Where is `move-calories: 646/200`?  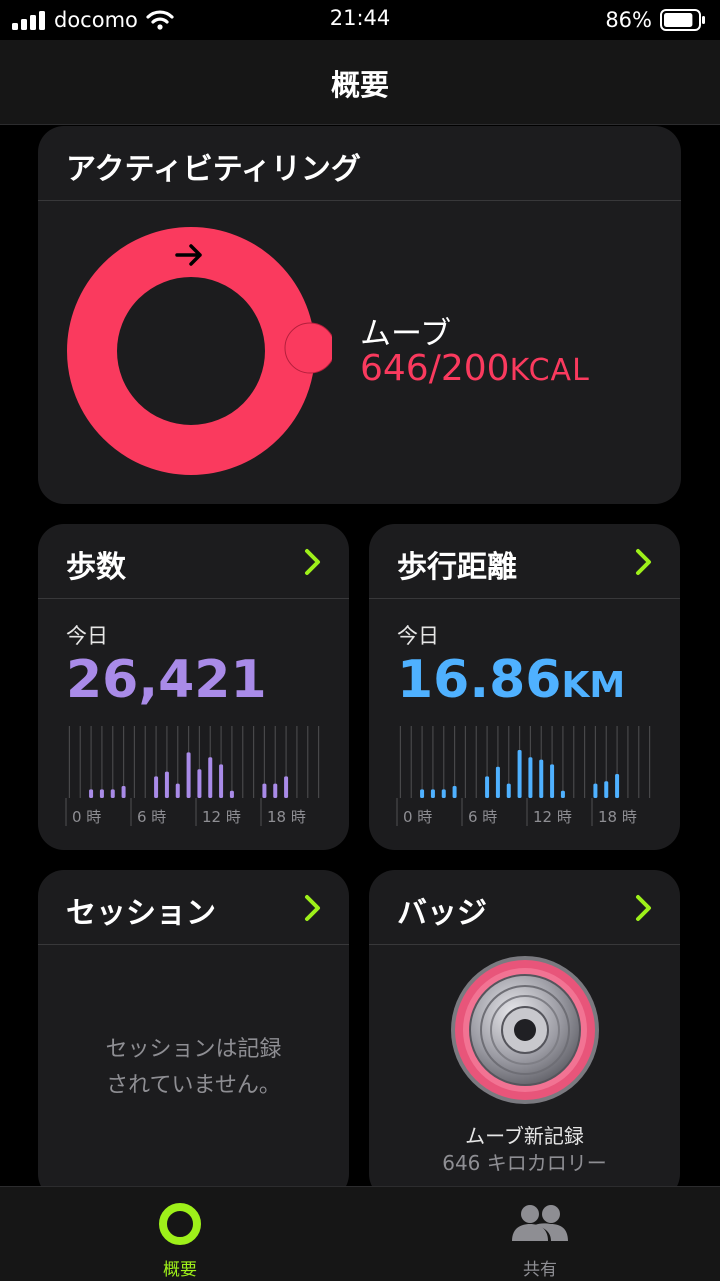
move-calories: 646/200 is located at coordinates (435, 368).